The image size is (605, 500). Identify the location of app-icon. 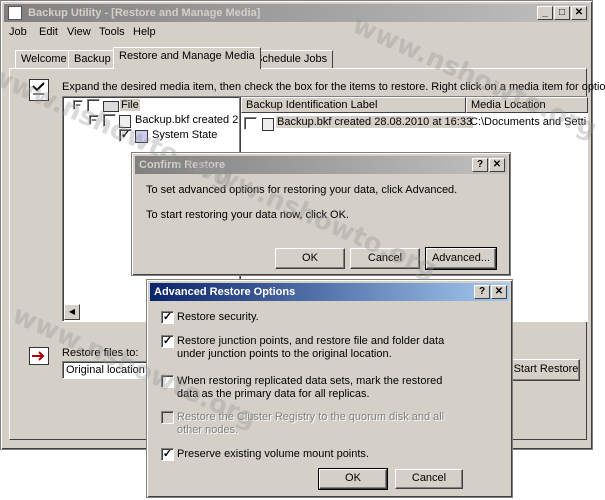
(15, 13).